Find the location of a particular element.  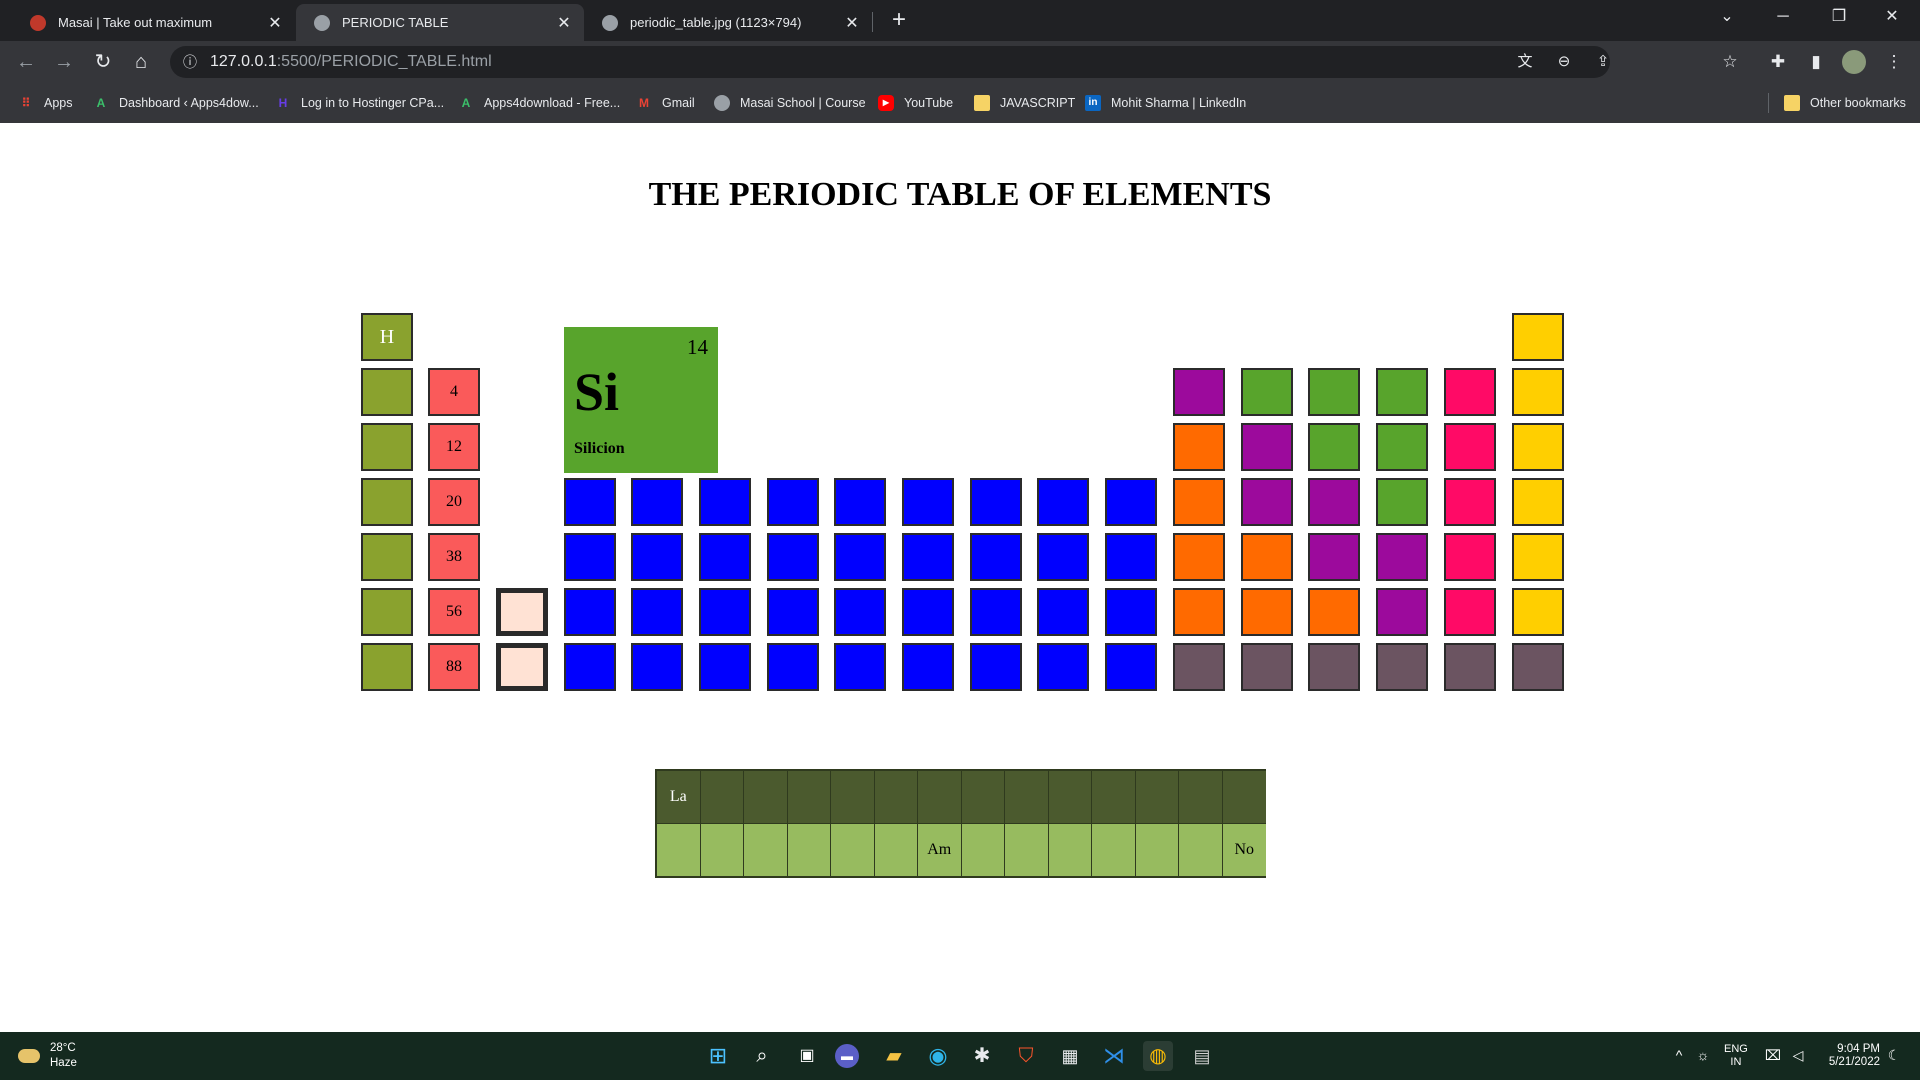

brightness-icon: ☼ is located at coordinates (1703, 1055).